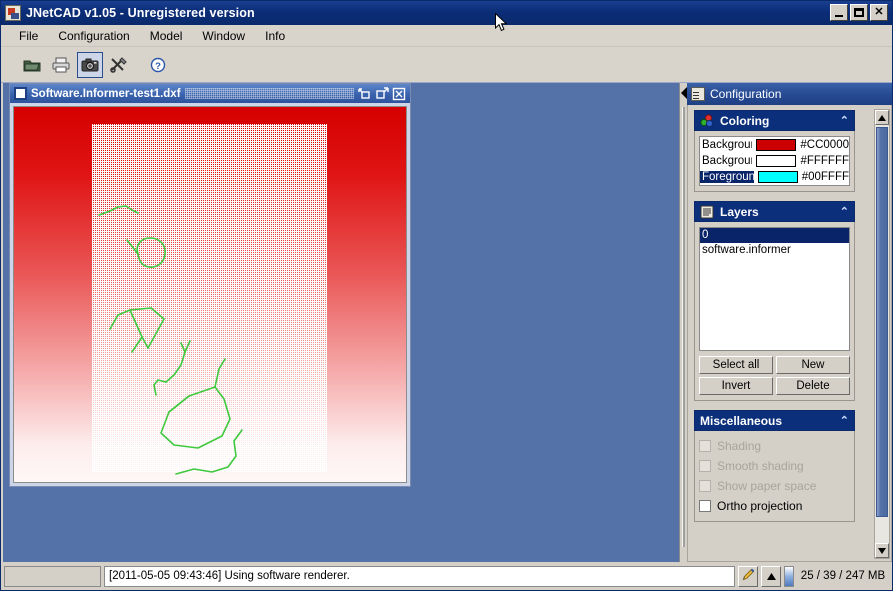 The image size is (893, 591). What do you see at coordinates (446, 13) in the screenshot?
I see `title-bar: JNetCAD v1.05 - Unregistered version ✕` at bounding box center [446, 13].